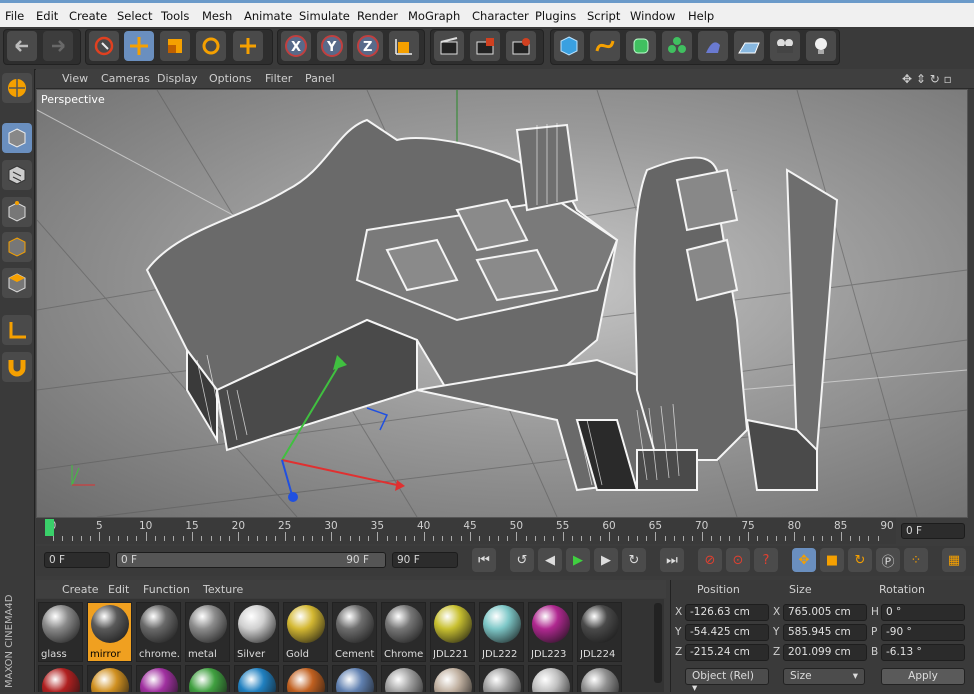 This screenshot has width=974, height=694. Describe the element at coordinates (672, 560) in the screenshot. I see `goto-end-icon: ⏭` at that location.